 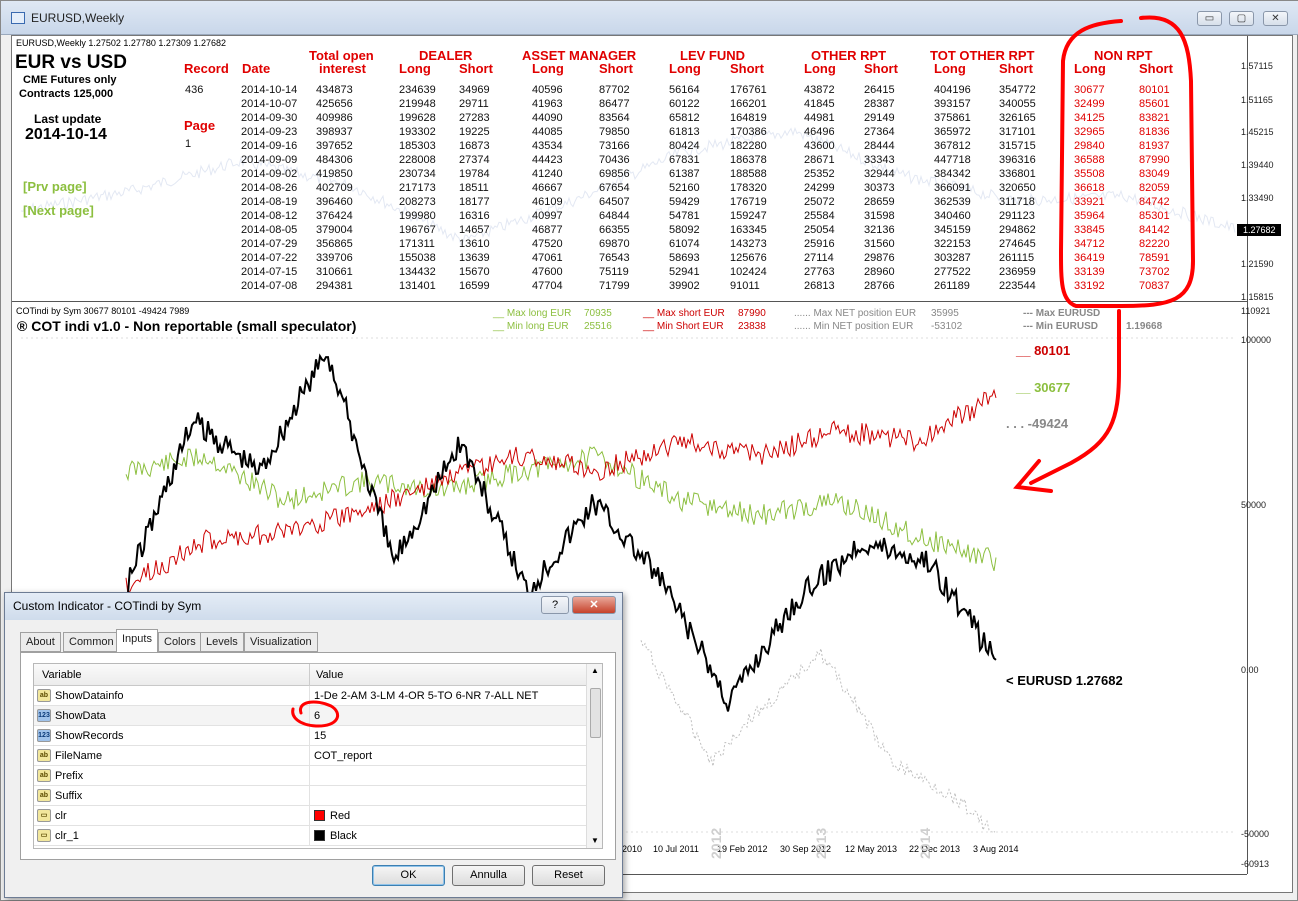 What do you see at coordinates (315, 714) in the screenshot?
I see `showdata-highlight-circle` at bounding box center [315, 714].